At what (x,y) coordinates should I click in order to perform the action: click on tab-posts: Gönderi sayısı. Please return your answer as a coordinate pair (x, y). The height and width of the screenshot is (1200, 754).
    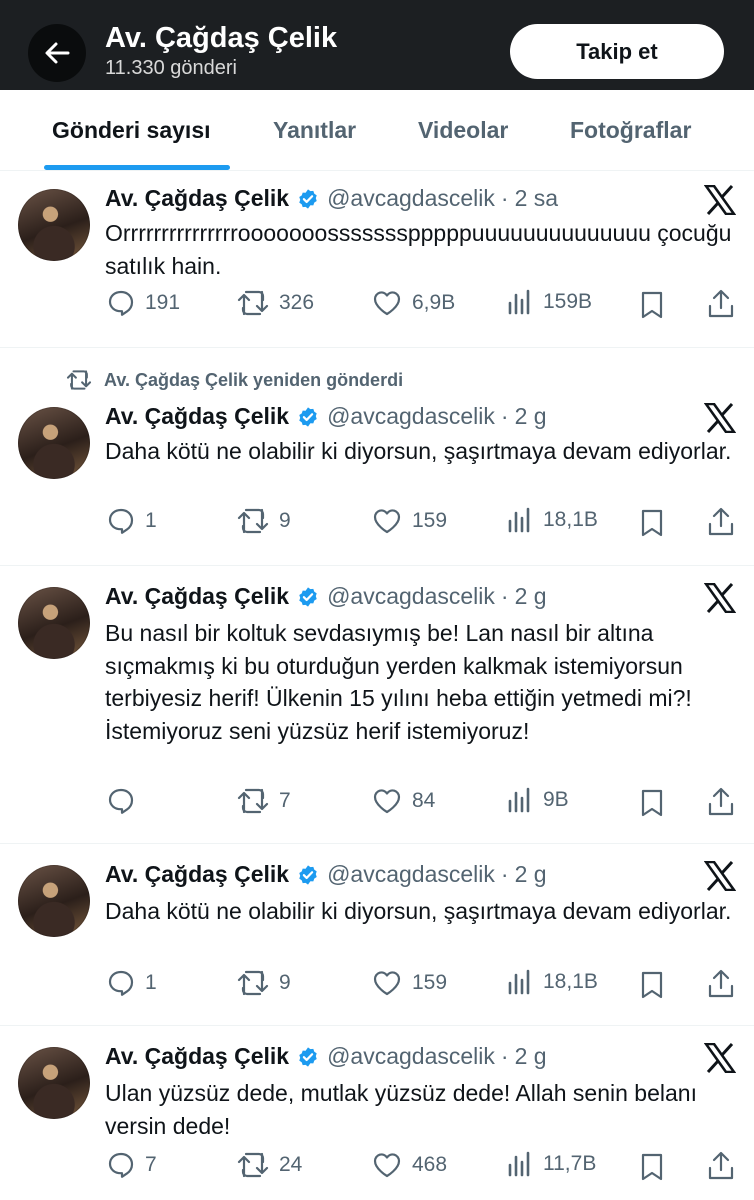
    Looking at the image, I should click on (131, 130).